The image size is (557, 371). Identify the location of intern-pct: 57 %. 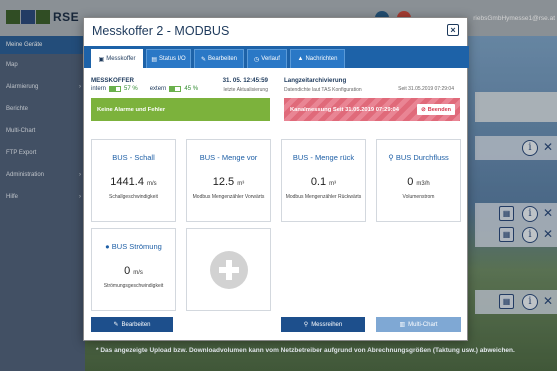
(131, 89).